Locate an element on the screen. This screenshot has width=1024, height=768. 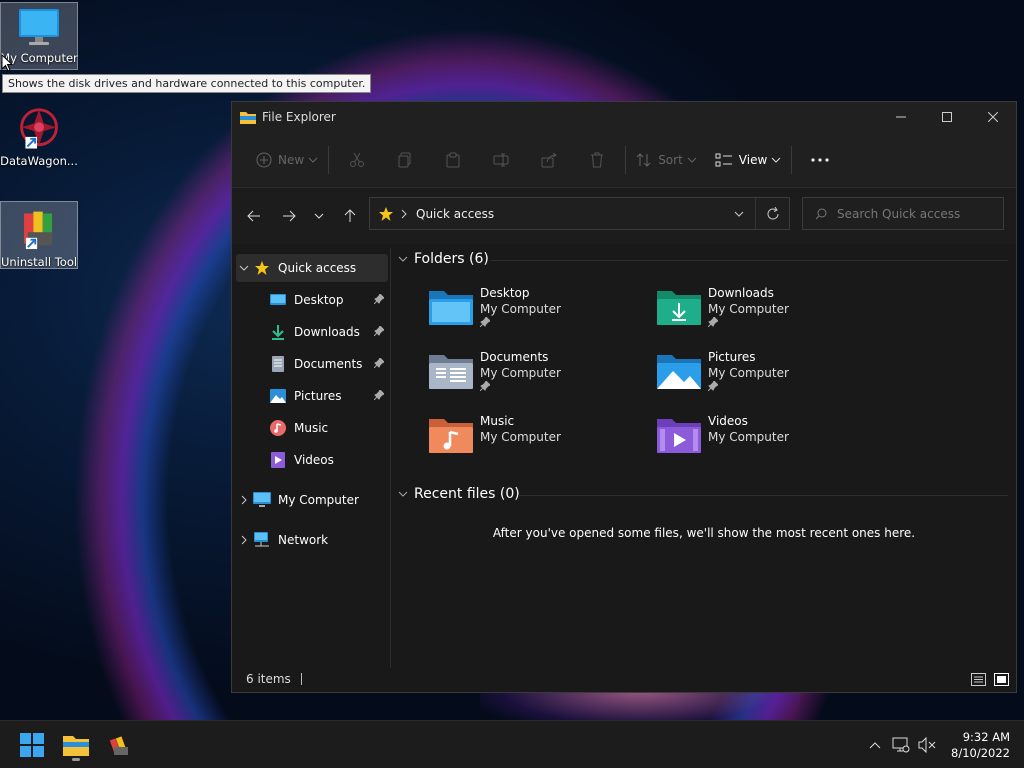
search-box is located at coordinates (903, 213).